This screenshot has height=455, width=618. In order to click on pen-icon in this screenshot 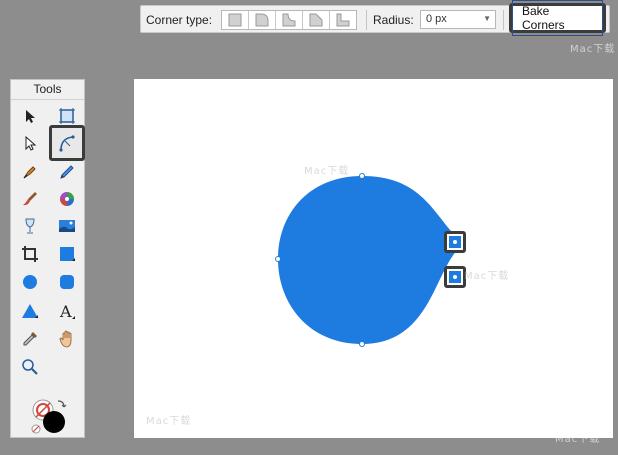, I will do `click(29, 172)`.